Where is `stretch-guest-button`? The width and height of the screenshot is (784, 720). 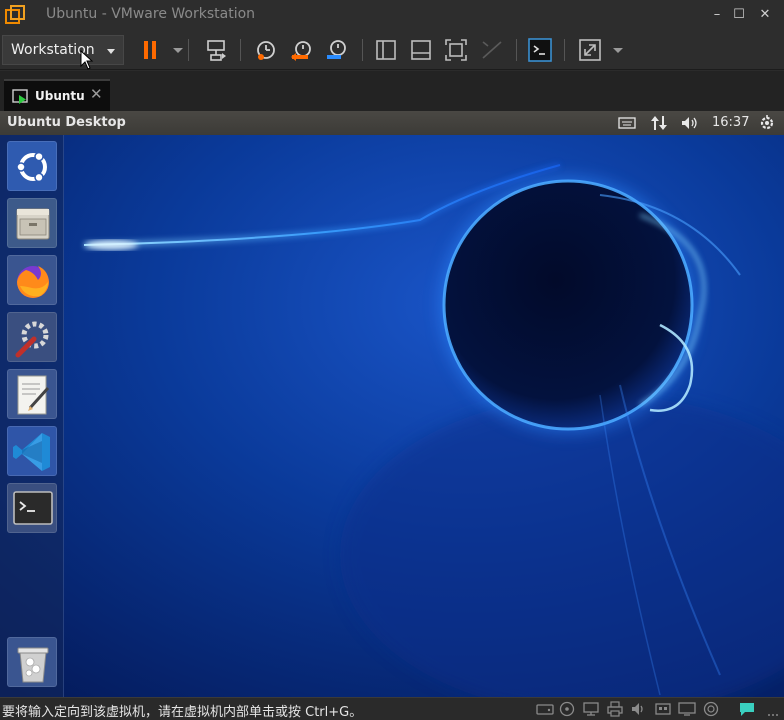 stretch-guest-button is located at coordinates (590, 50).